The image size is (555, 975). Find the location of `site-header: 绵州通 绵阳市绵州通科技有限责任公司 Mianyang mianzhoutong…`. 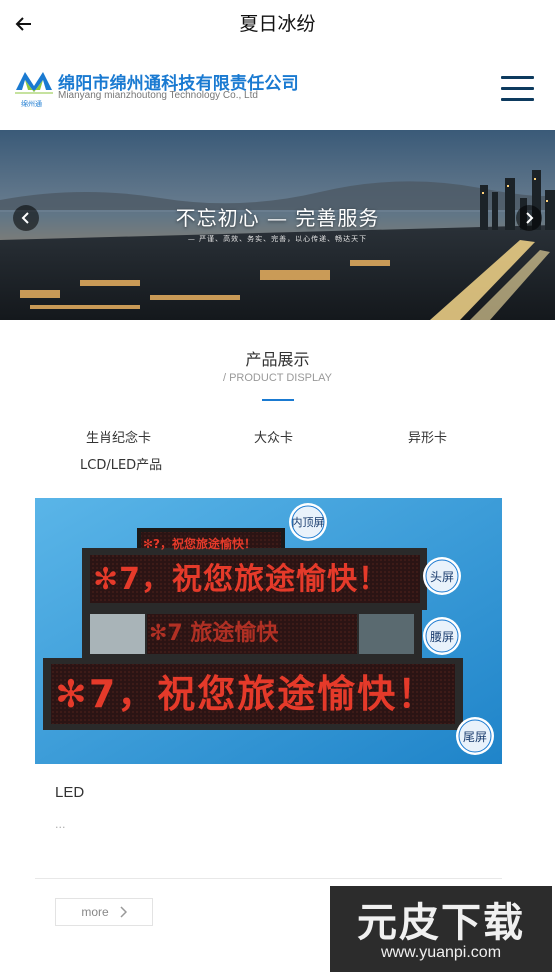

site-header: 绵州通 绵阳市绵州通科技有限责任公司 Mianyang mianzhoutong… is located at coordinates (277, 89).